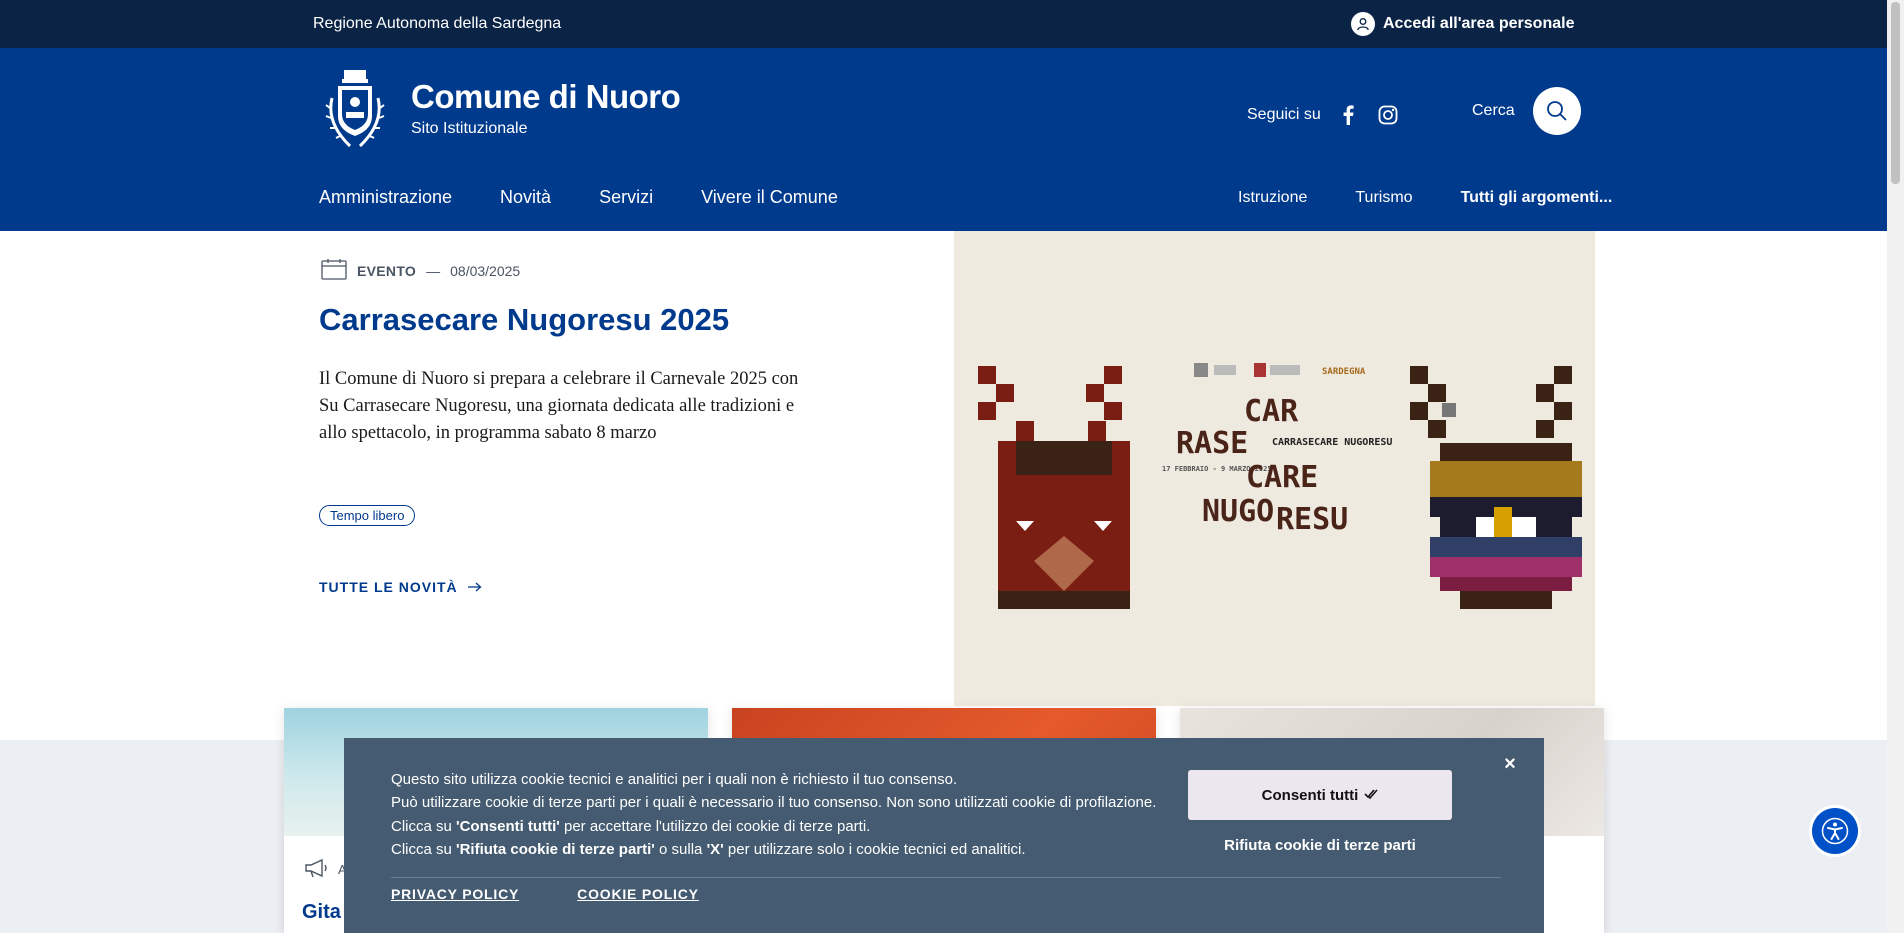 This screenshot has width=1904, height=933. What do you see at coordinates (455, 894) in the screenshot?
I see `privacy-policy-link: PRIVACY POLICY` at bounding box center [455, 894].